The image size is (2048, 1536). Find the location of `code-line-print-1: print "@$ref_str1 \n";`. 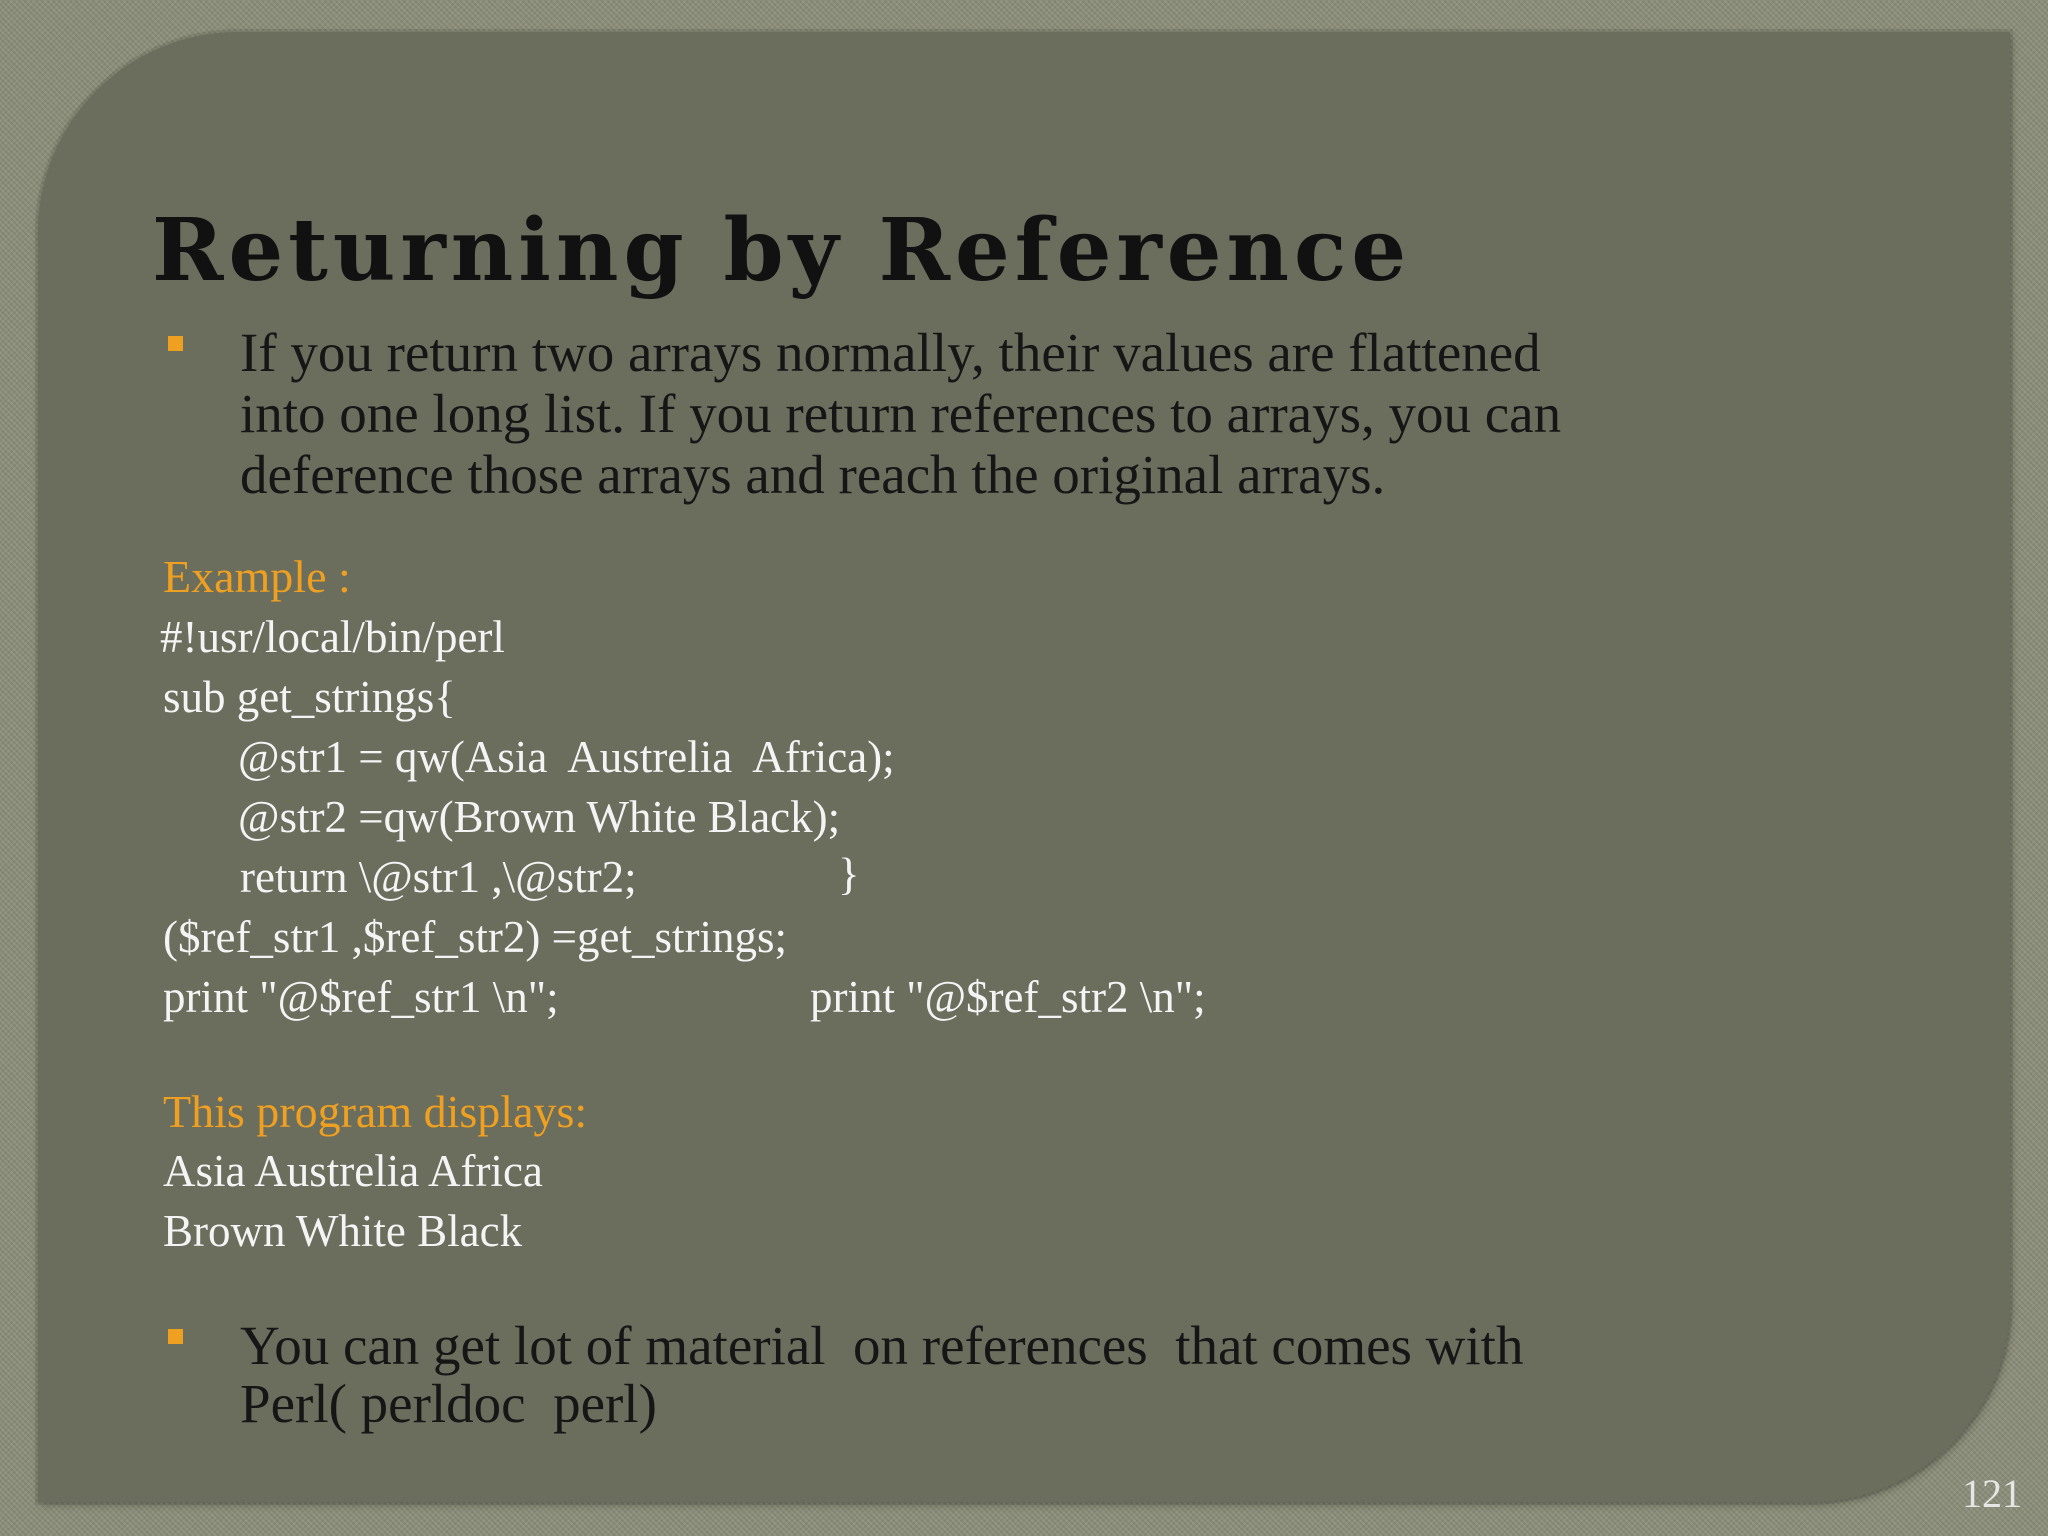

code-line-print-1: print "@$ref_str1 \n"; is located at coordinates (361, 997).